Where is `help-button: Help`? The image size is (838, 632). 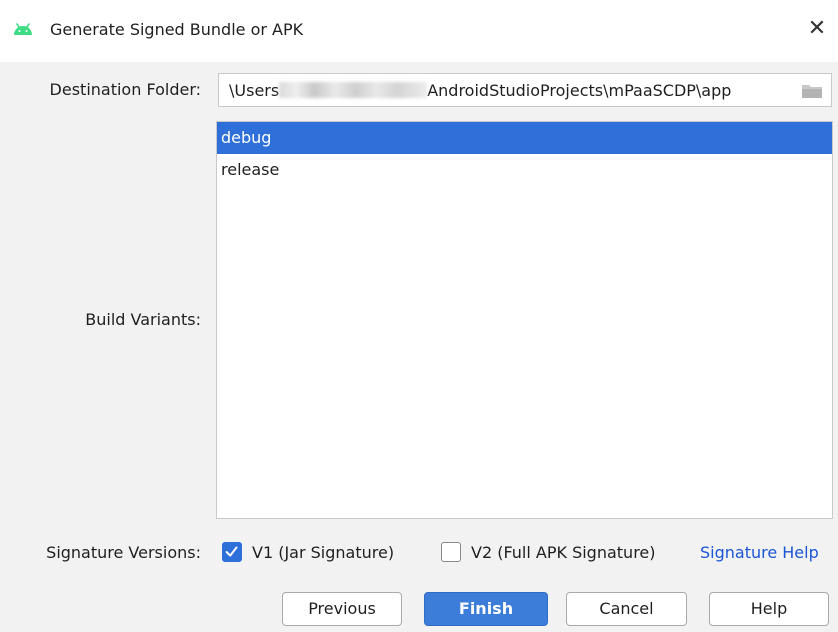
help-button: Help is located at coordinates (769, 609).